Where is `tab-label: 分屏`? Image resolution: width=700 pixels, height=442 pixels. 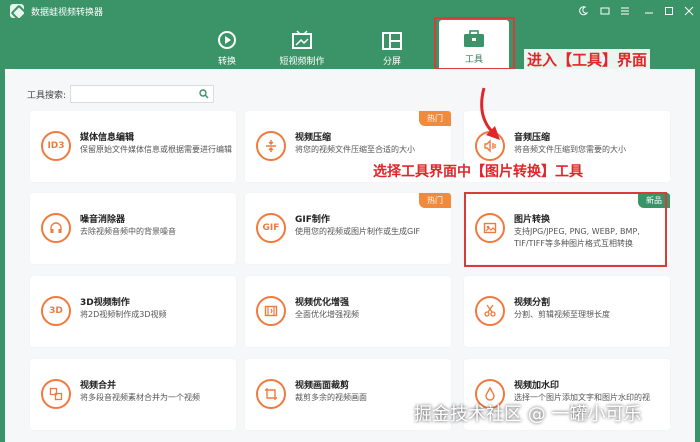
tab-label: 分屏 is located at coordinates (391, 62).